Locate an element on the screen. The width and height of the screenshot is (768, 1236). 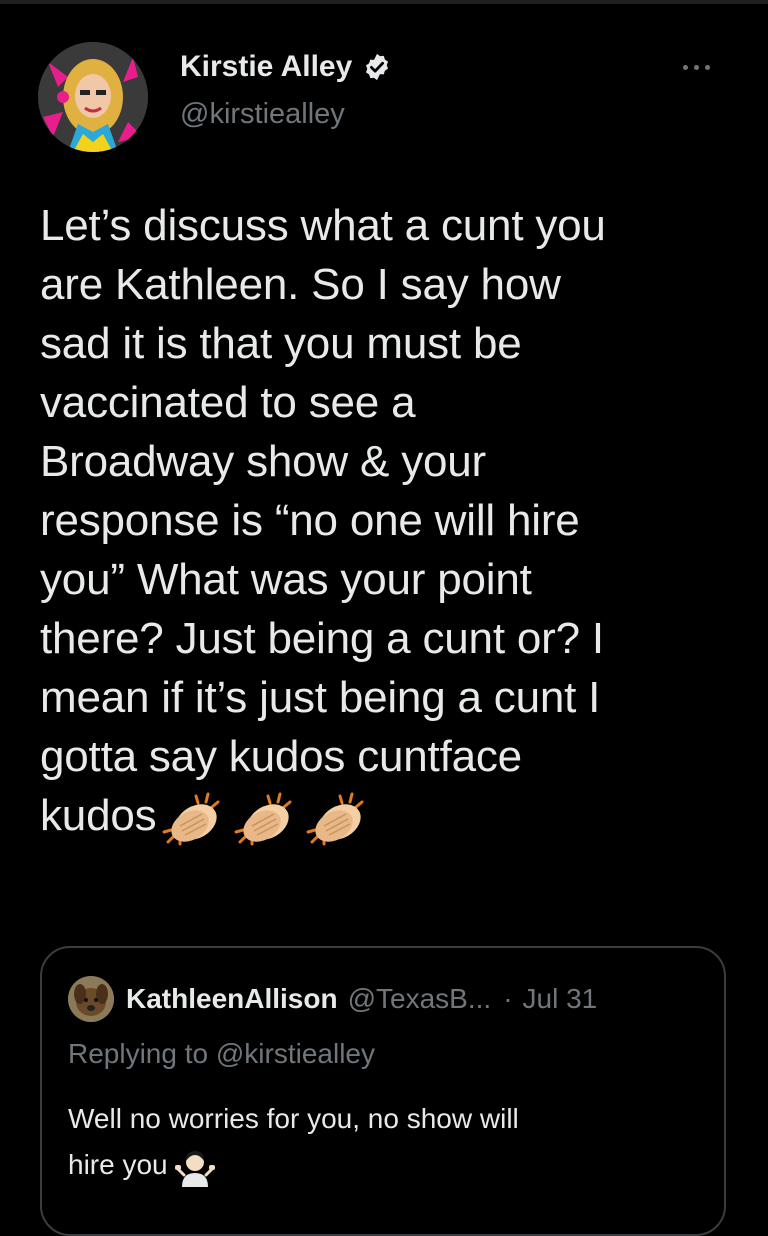
quoted-line: hire you is located at coordinates (118, 1164).